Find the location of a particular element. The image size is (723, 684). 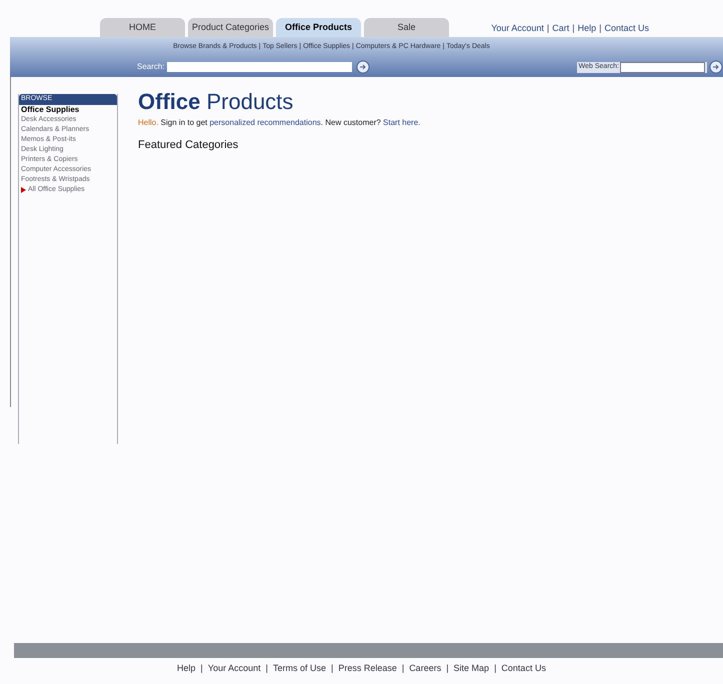

nav-tab: Office Products is located at coordinates (318, 27).